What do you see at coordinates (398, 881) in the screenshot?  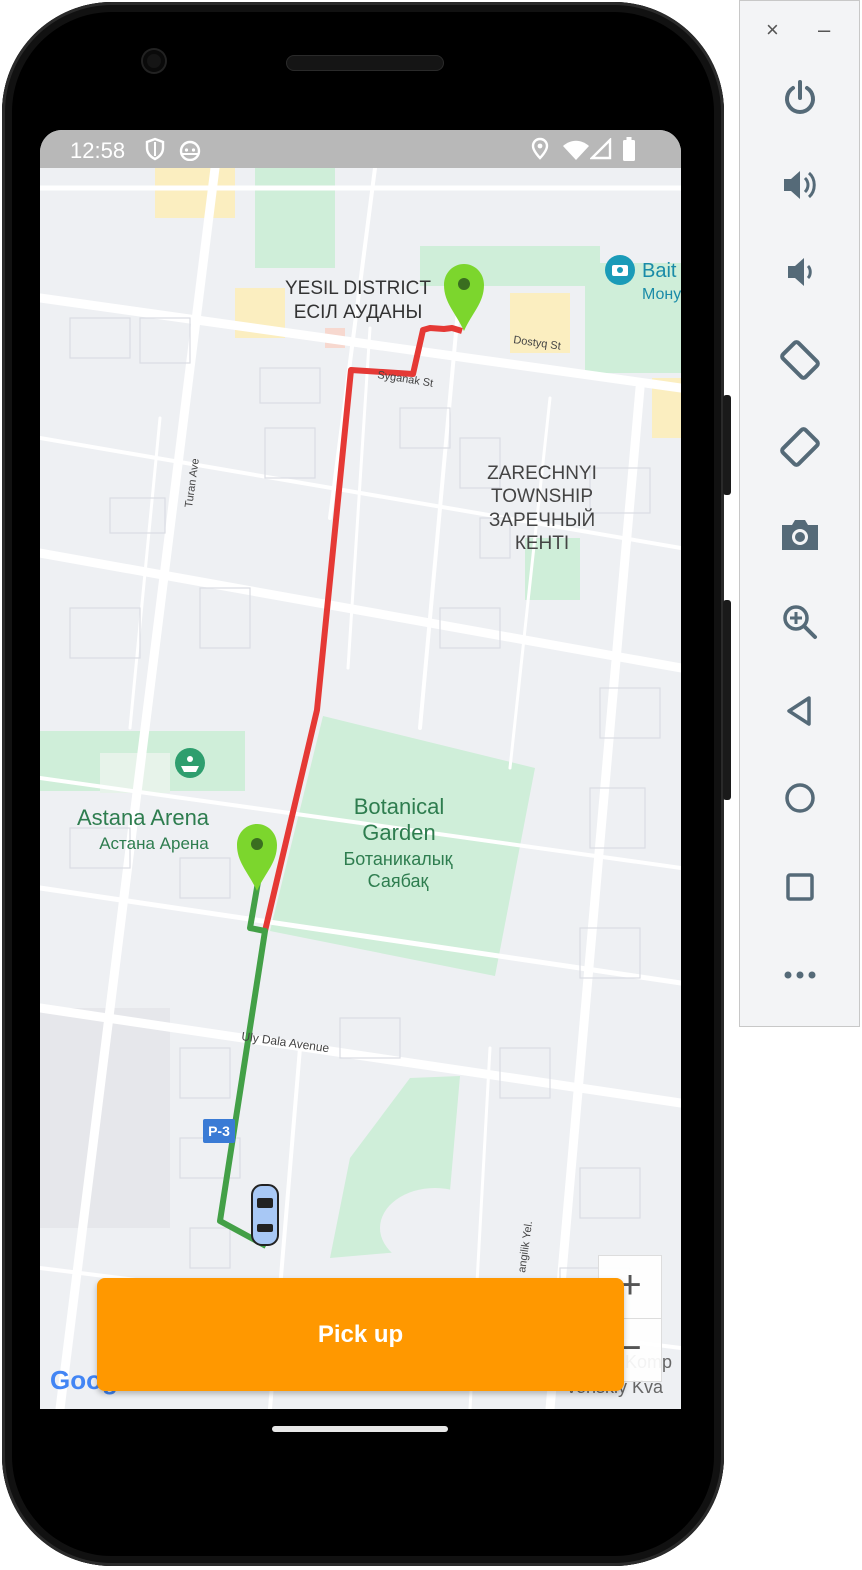 I see `label-botanical-kz2: Саябақ` at bounding box center [398, 881].